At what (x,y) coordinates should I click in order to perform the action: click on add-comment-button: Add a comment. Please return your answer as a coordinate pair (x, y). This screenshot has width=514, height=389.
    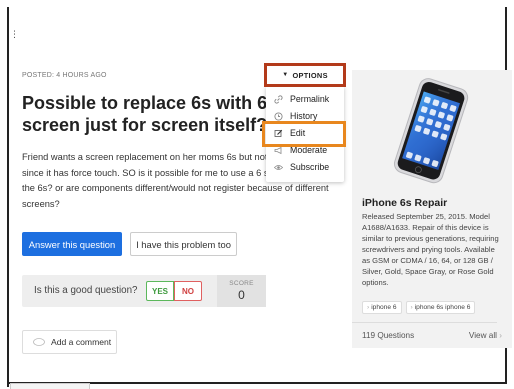
    Looking at the image, I should click on (69, 342).